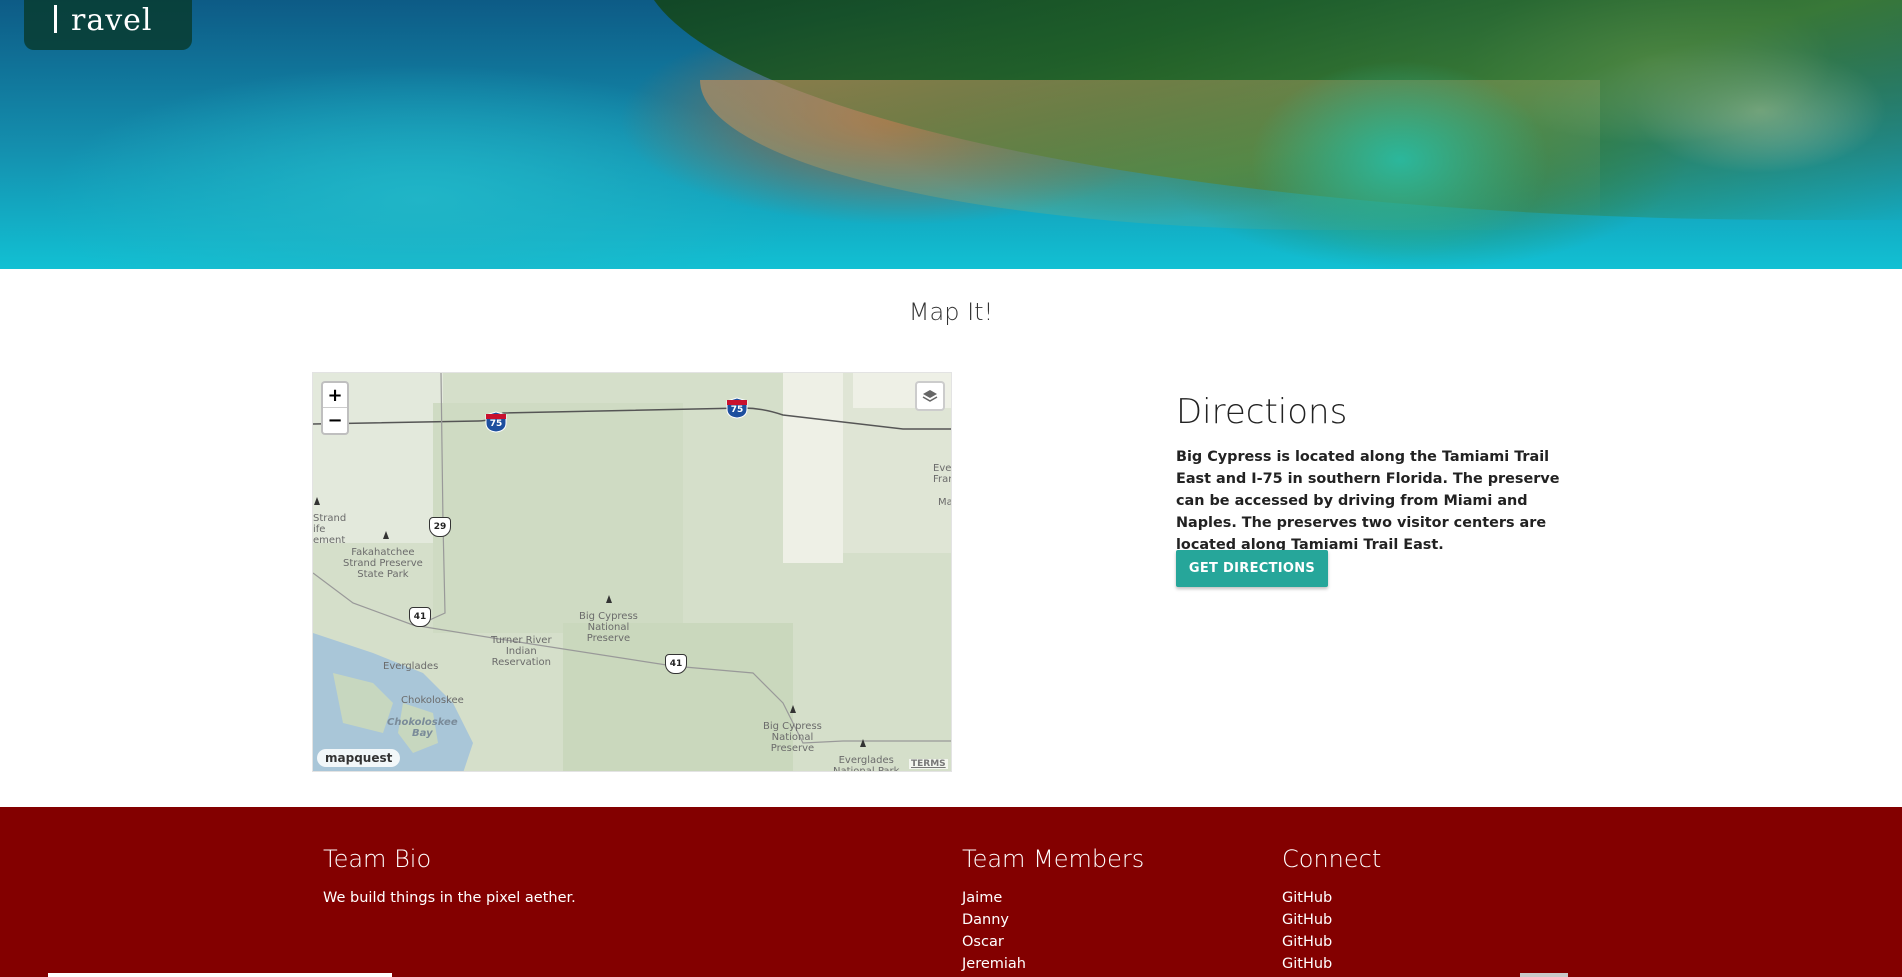 This screenshot has width=1902, height=977. Describe the element at coordinates (422, 728) in the screenshot. I see `map-label: Chokoloskee Bay` at that location.